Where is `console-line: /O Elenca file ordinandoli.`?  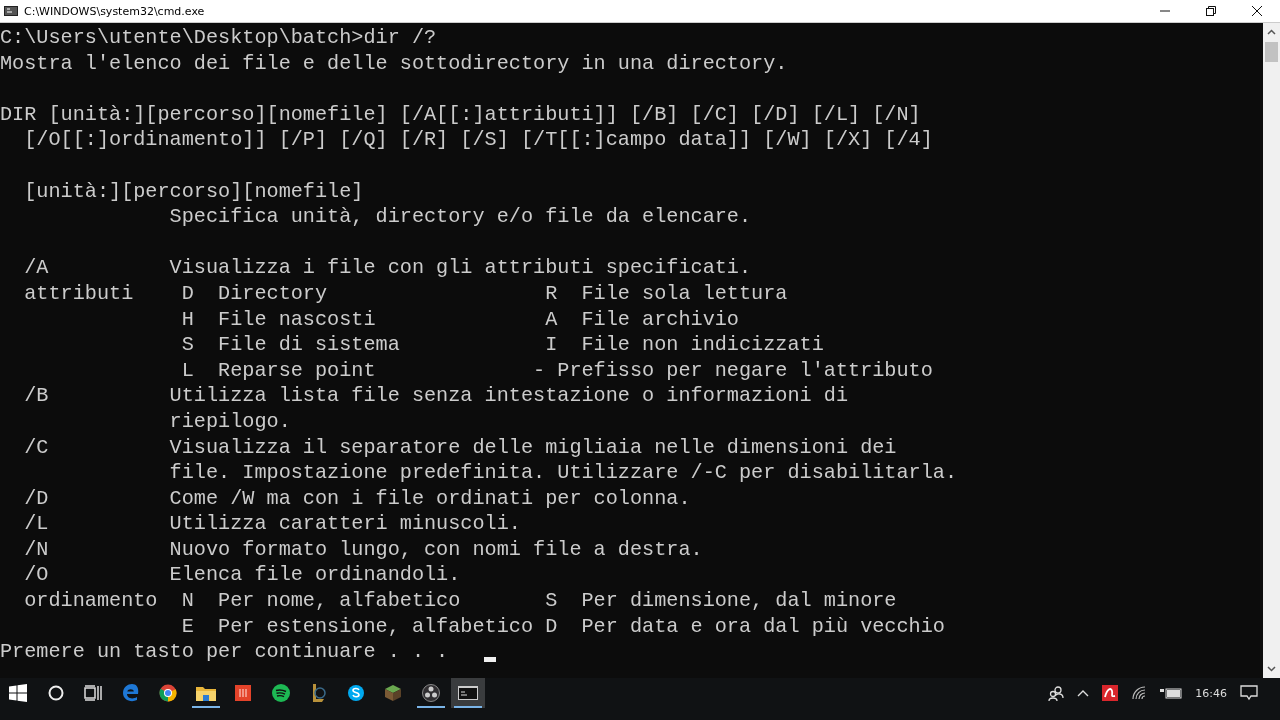
console-line: /O Elenca file ordinandoli. is located at coordinates (242, 575).